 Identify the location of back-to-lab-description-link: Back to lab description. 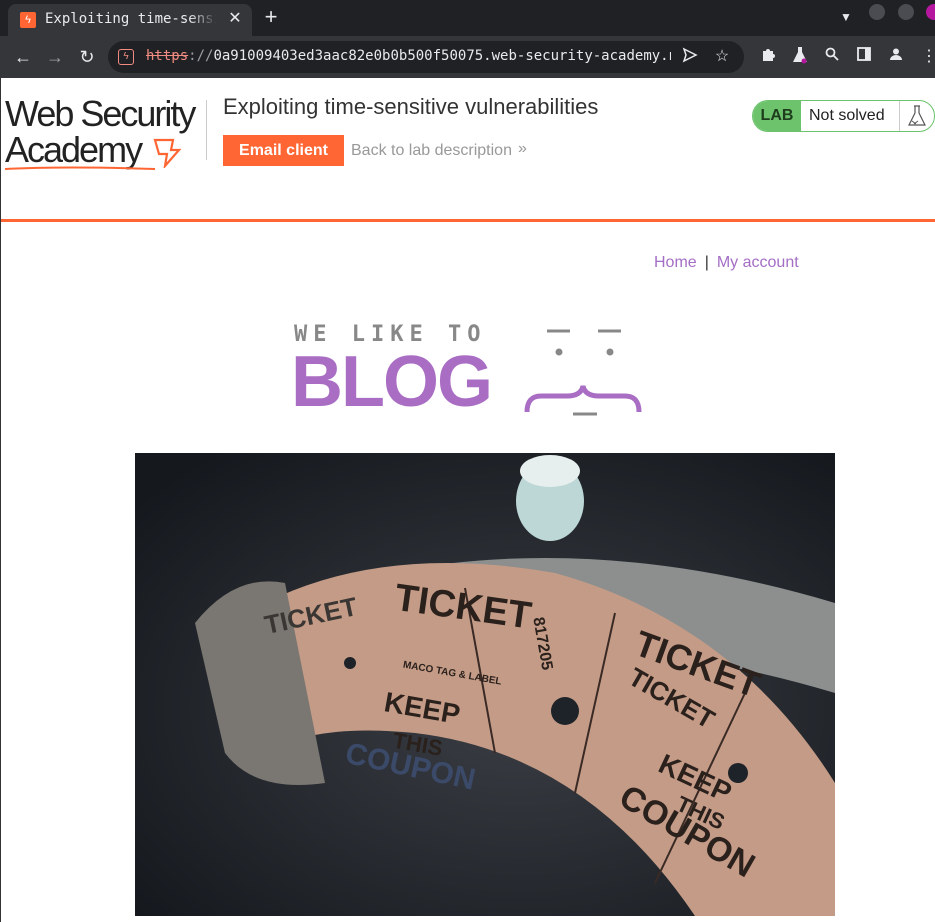
(431, 151).